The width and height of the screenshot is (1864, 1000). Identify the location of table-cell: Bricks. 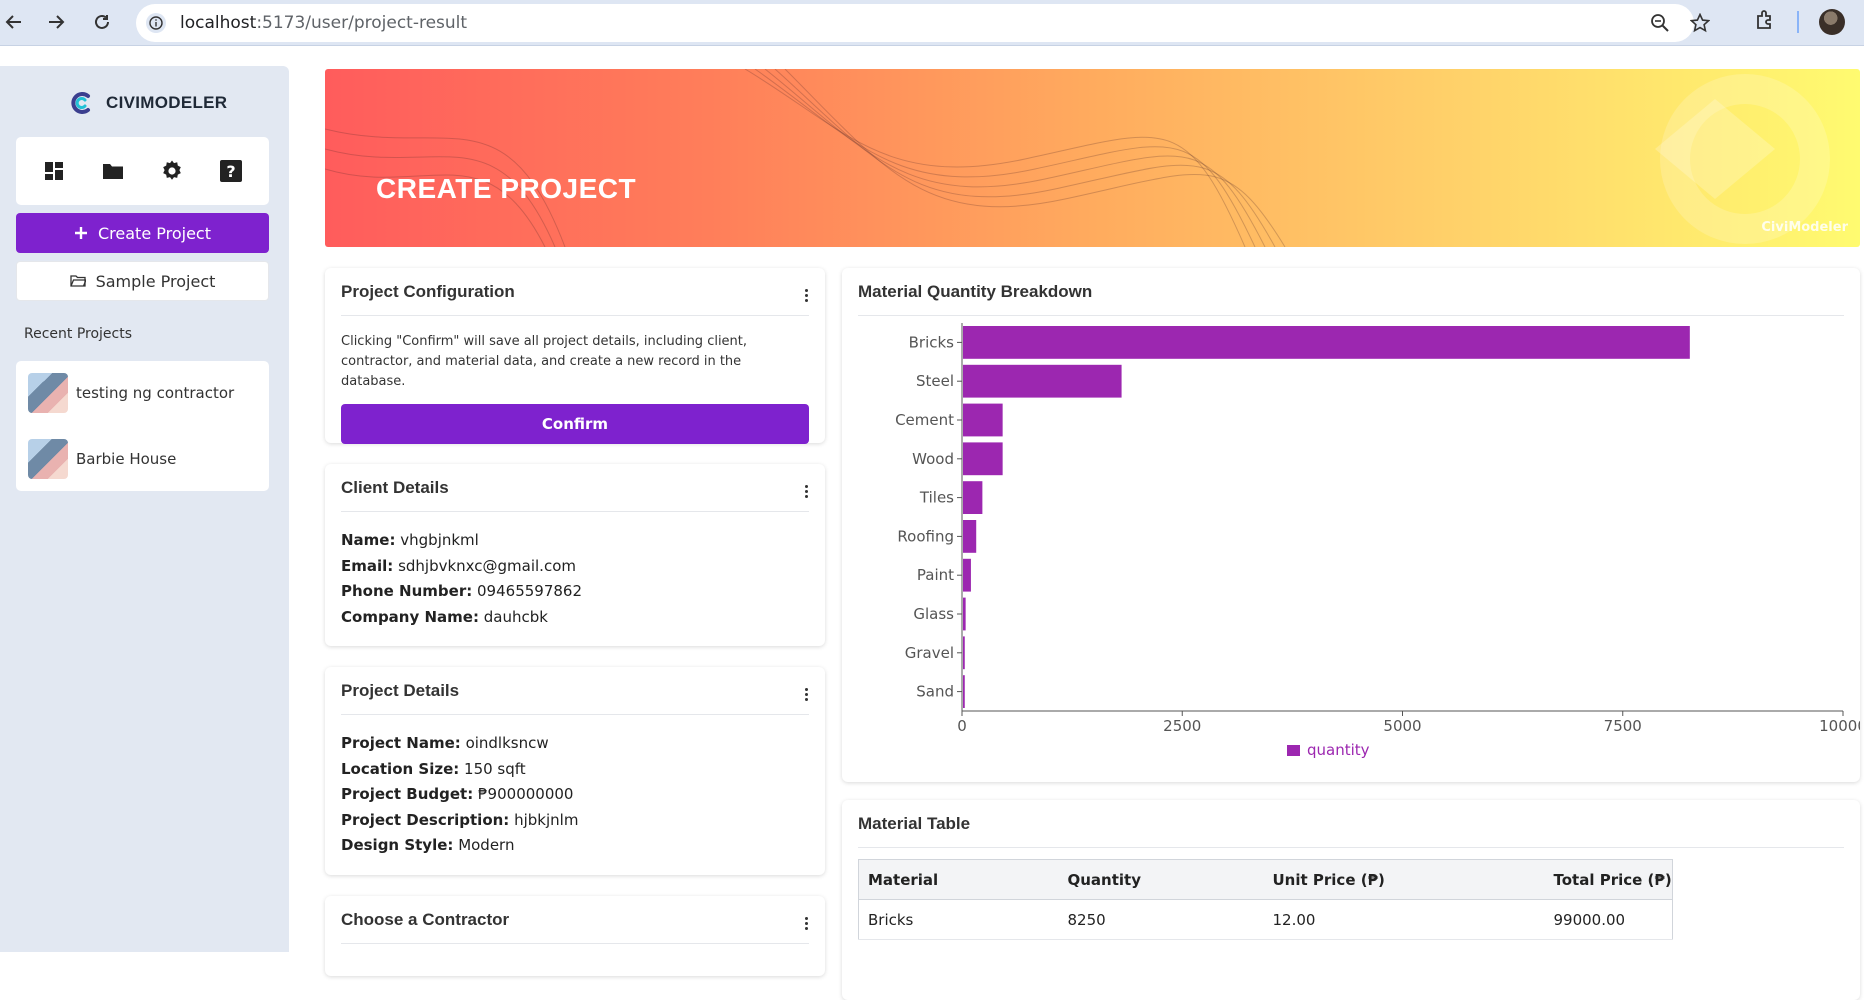
(958, 919).